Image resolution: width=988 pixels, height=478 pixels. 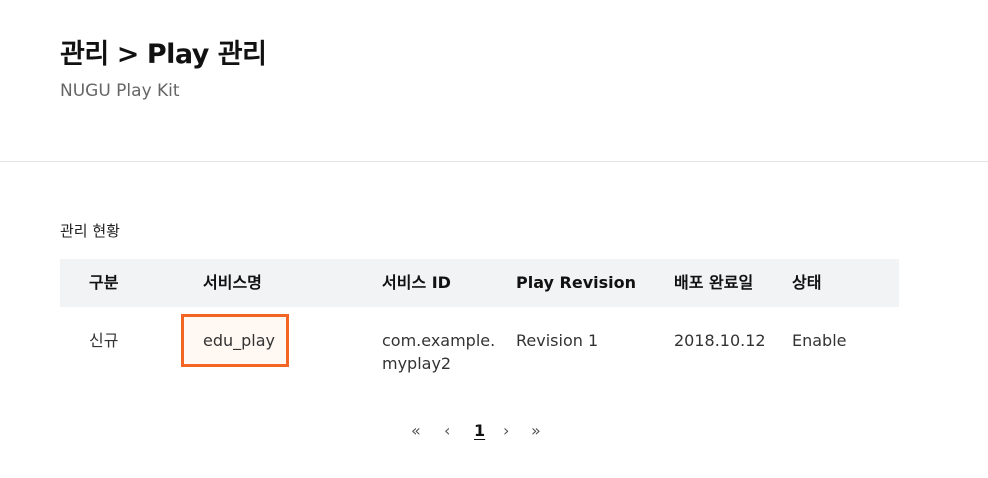 What do you see at coordinates (84, 54) in the screenshot?
I see `breadcrumb-parent: 관리` at bounding box center [84, 54].